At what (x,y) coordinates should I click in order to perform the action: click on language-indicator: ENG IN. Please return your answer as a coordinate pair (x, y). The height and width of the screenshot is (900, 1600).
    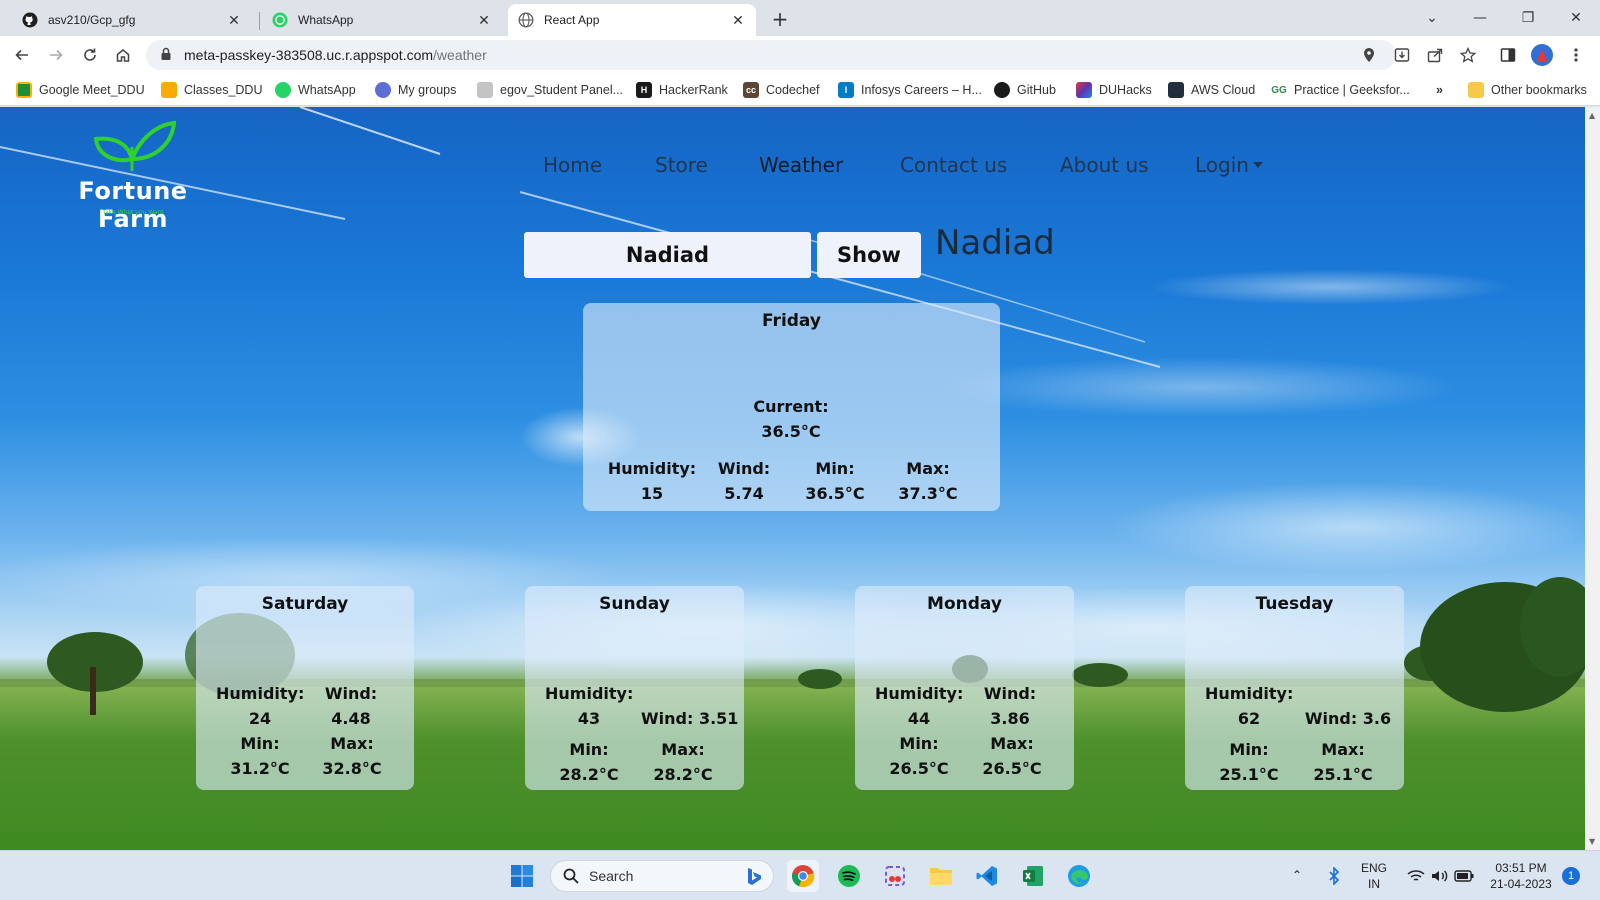
    Looking at the image, I should click on (1374, 876).